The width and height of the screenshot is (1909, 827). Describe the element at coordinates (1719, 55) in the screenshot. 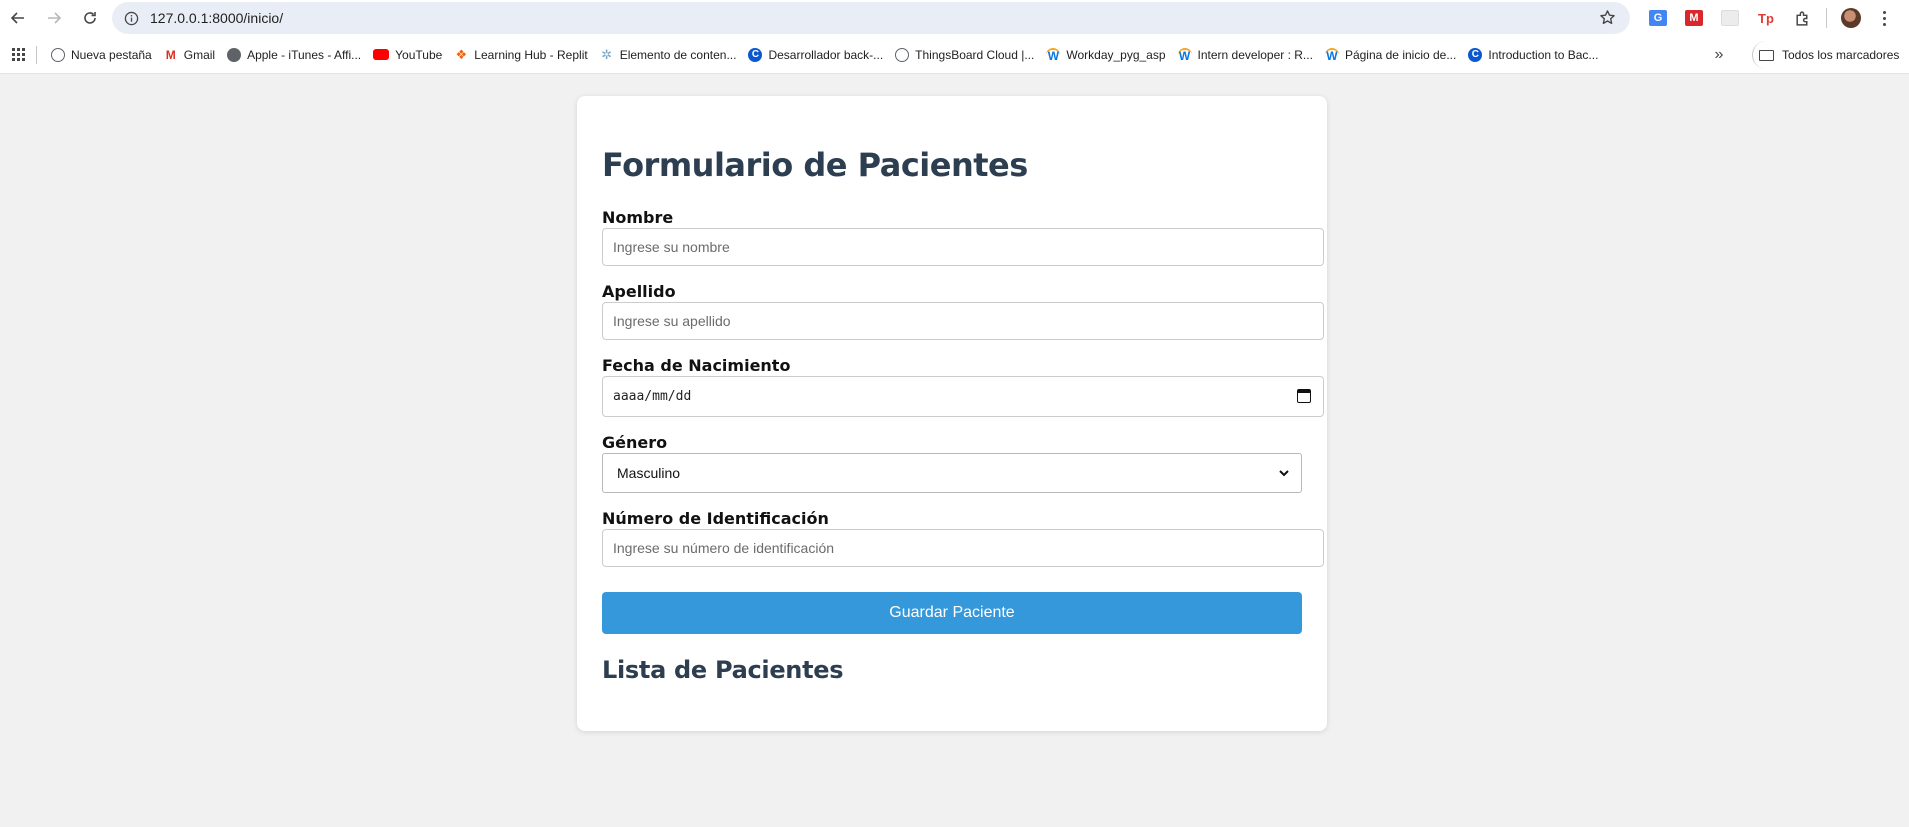

I see `more-bookmarks-chevron-icon: »` at that location.